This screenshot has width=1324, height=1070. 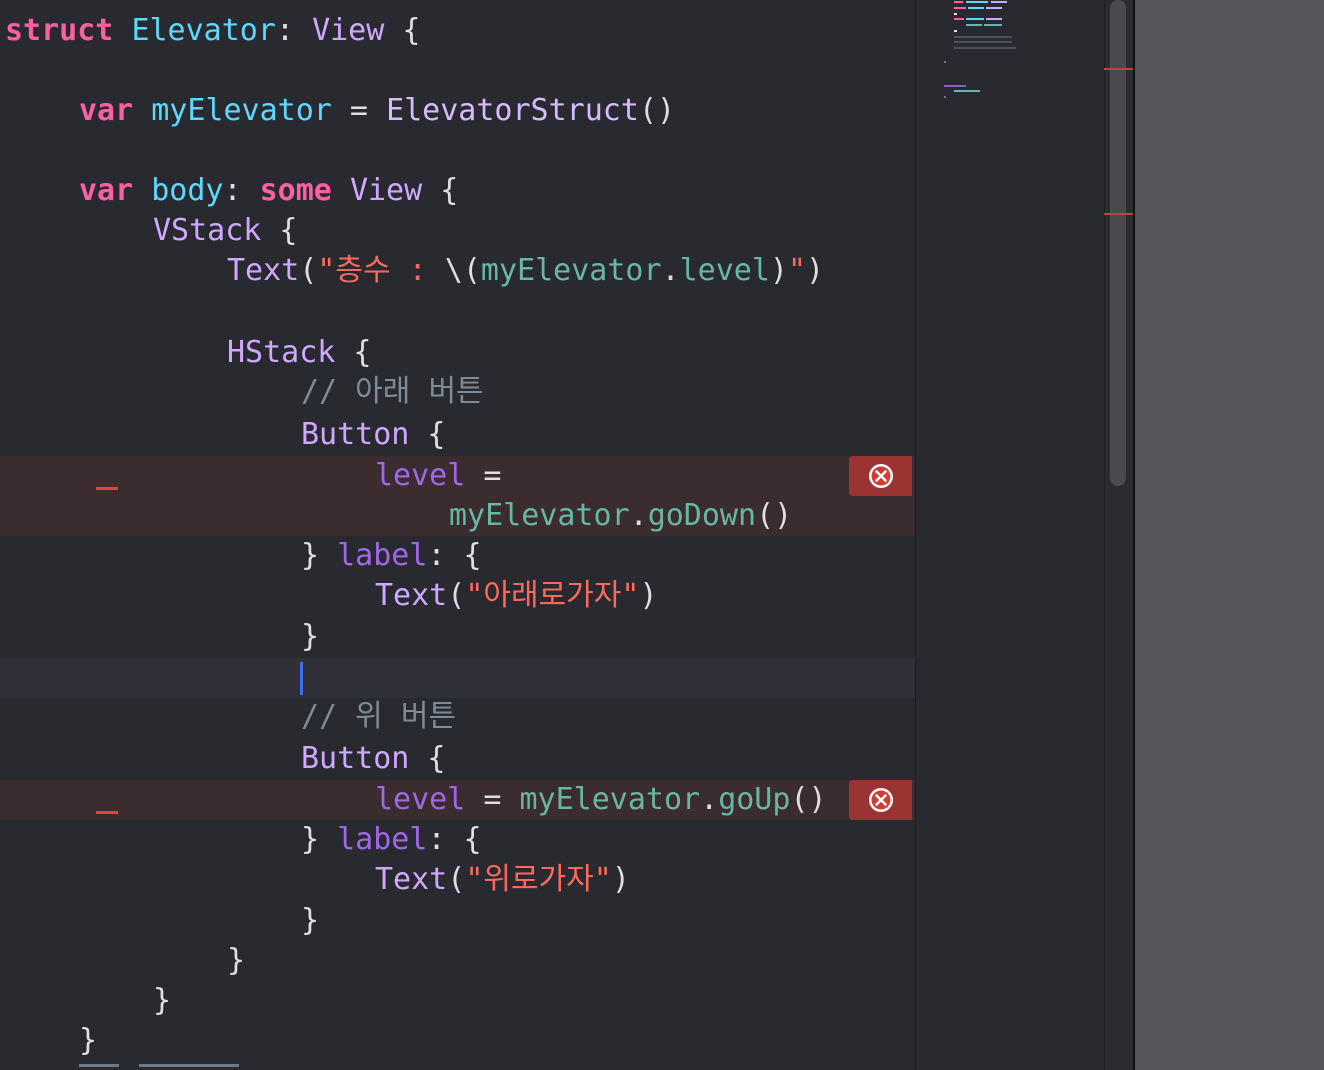 I want to click on minimap, so click(x=1010, y=535).